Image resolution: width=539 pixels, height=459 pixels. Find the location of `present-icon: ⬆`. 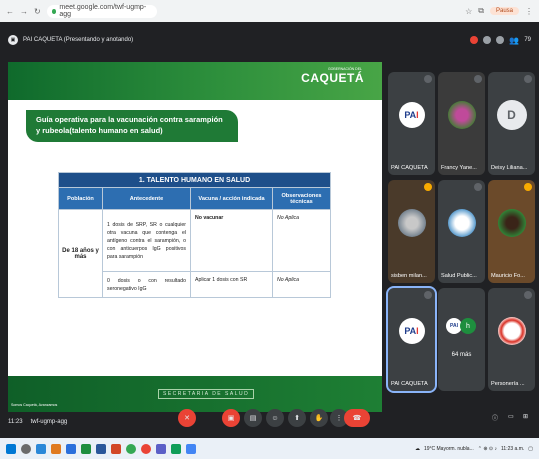

present-icon: ⬆ is located at coordinates (297, 418).